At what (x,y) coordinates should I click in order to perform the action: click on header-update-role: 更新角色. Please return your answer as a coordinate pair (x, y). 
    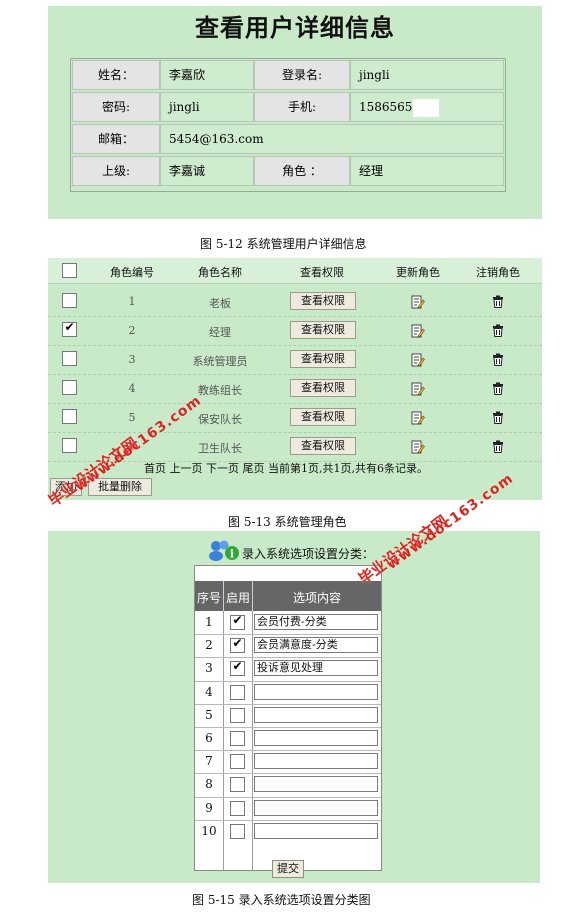
    Looking at the image, I should click on (418, 272).